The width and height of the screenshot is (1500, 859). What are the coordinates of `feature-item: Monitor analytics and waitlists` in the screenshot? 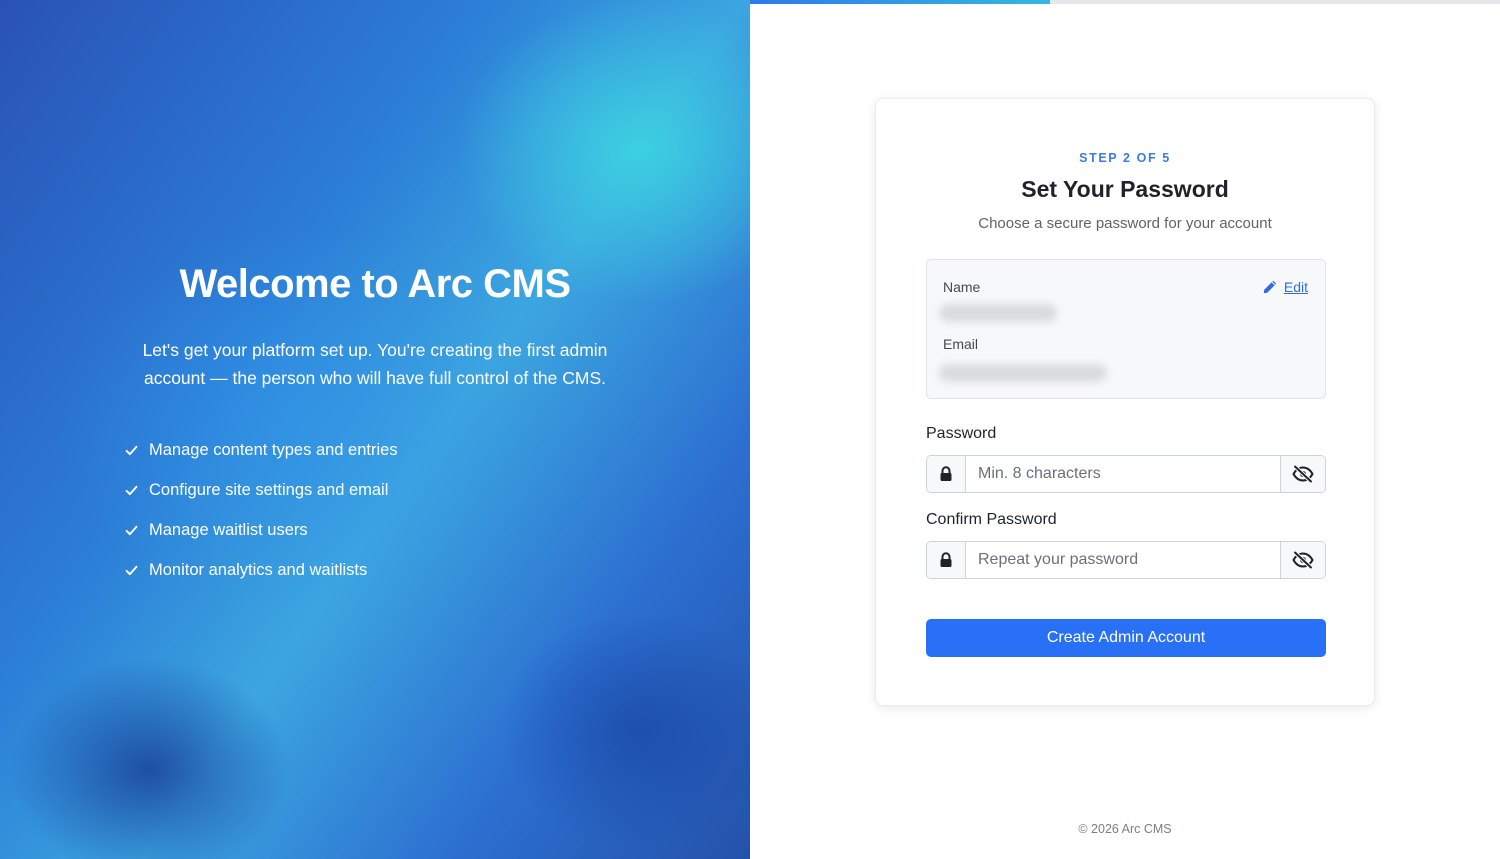 It's located at (261, 570).